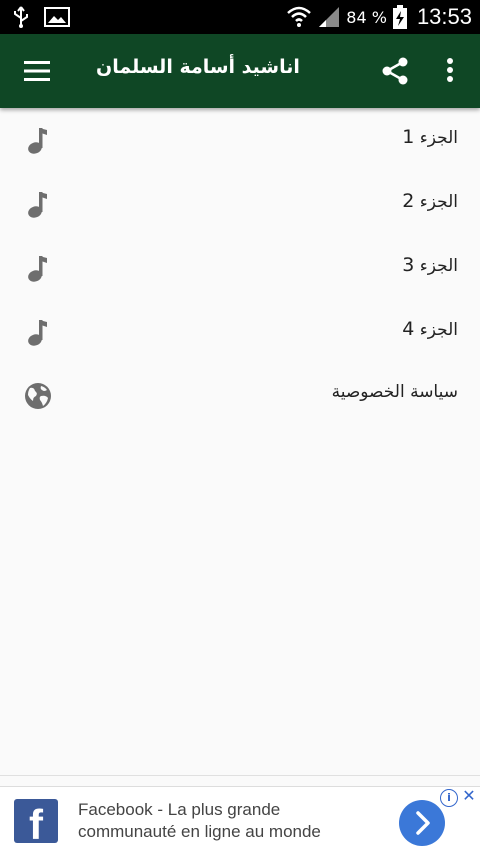 This screenshot has height=855, width=480. I want to click on status-right-icons: 84 % 13:53, so click(379, 17).